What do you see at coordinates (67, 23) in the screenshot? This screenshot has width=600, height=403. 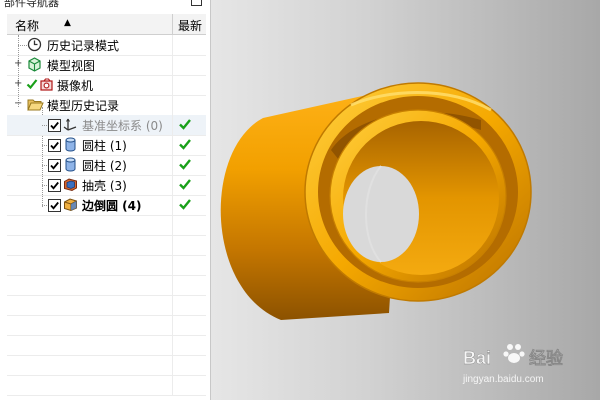 I see `sort-ascending-icon: ▲` at bounding box center [67, 23].